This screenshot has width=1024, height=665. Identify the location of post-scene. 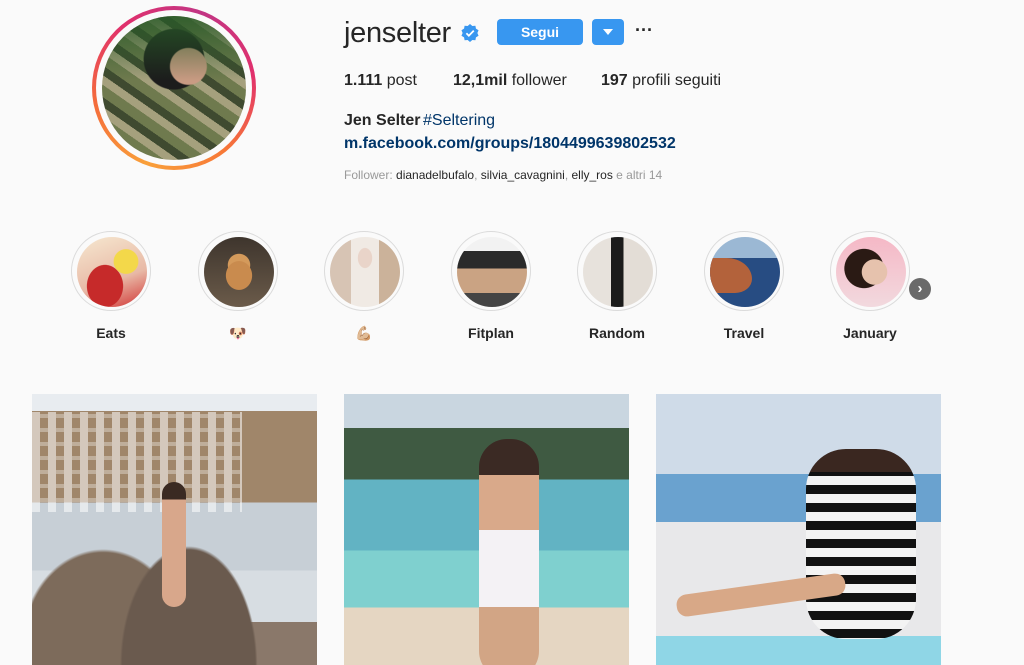
(137, 462).